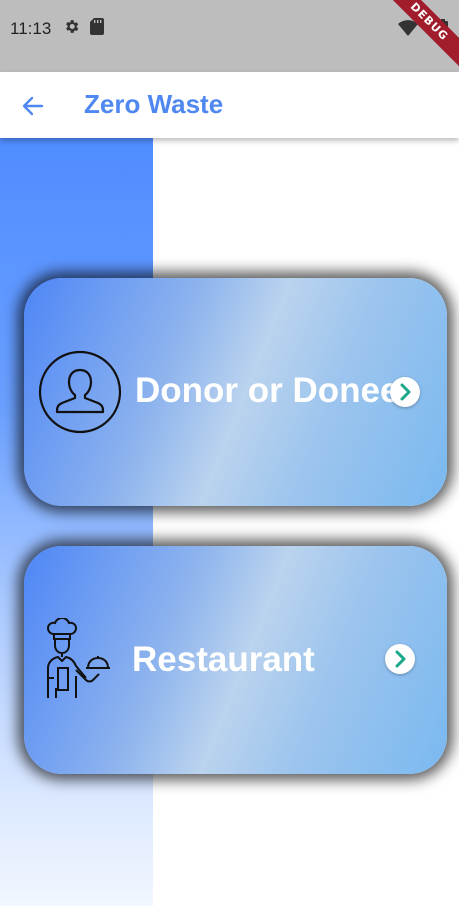  What do you see at coordinates (71, 29) in the screenshot?
I see `settings-icon` at bounding box center [71, 29].